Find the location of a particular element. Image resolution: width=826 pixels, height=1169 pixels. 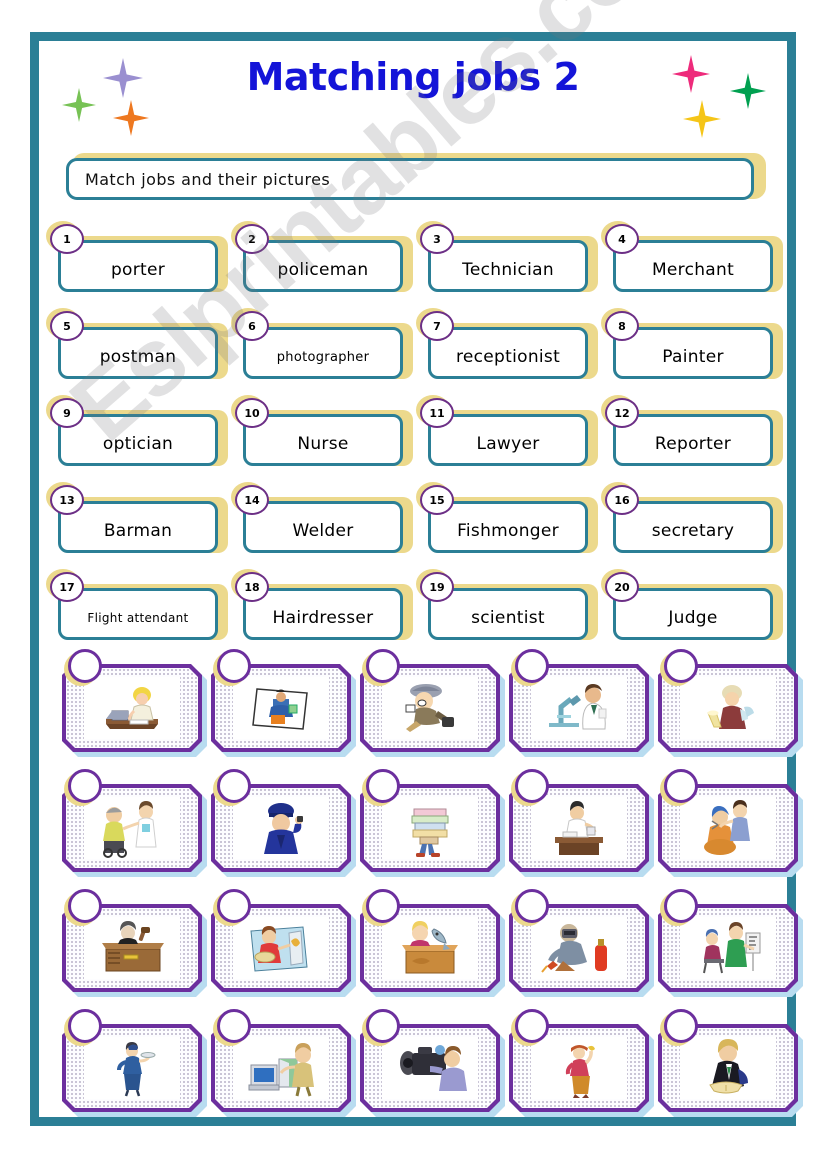

word-box: secretary is located at coordinates (693, 527).